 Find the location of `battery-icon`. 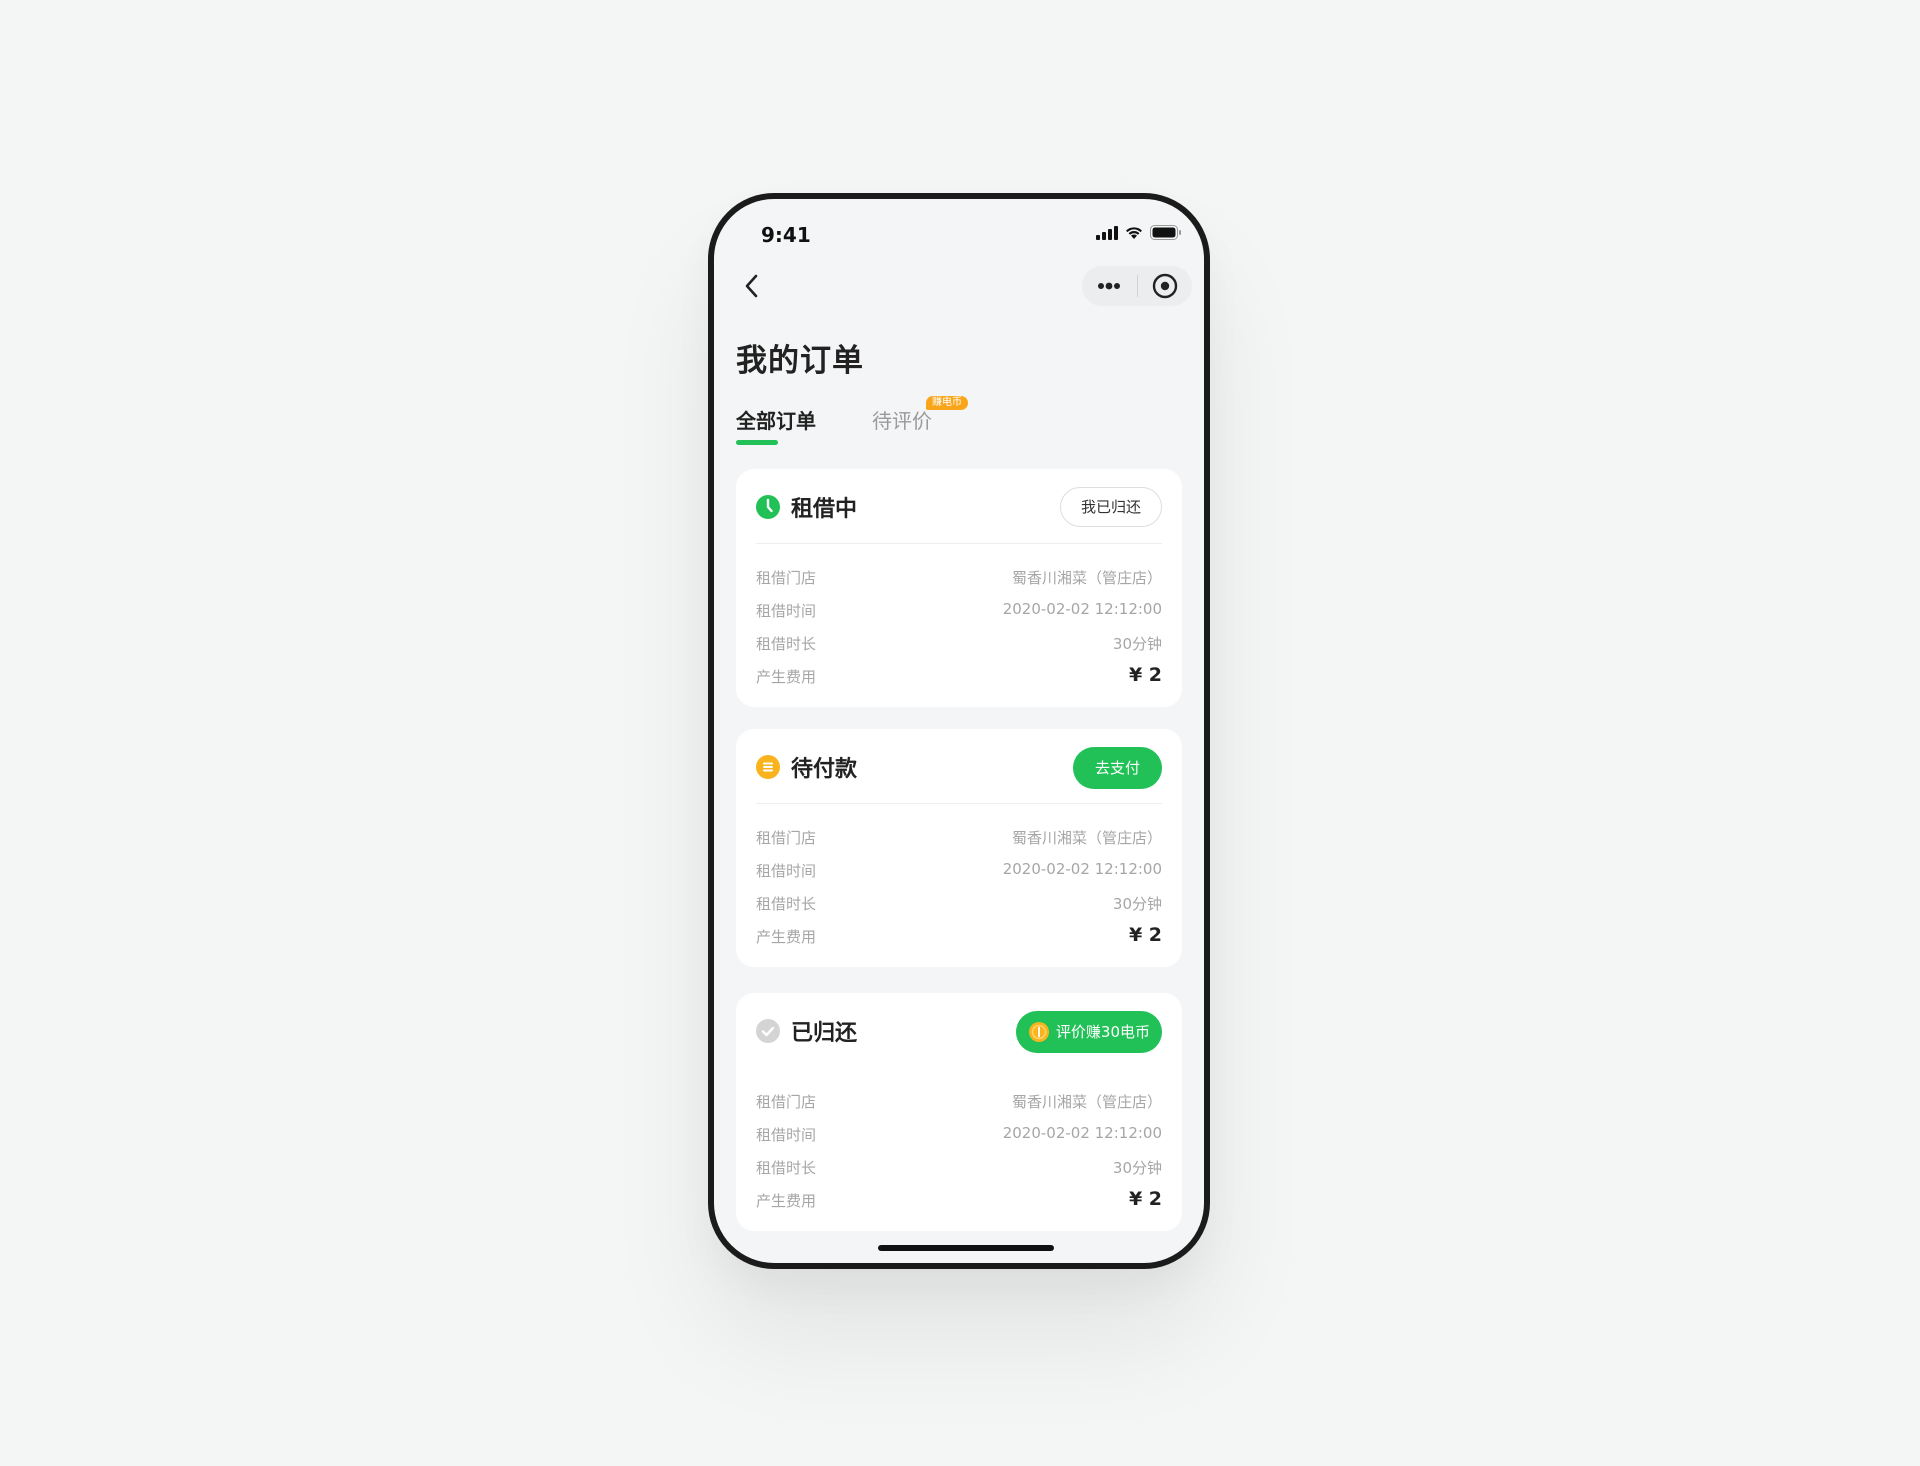

battery-icon is located at coordinates (1165, 232).